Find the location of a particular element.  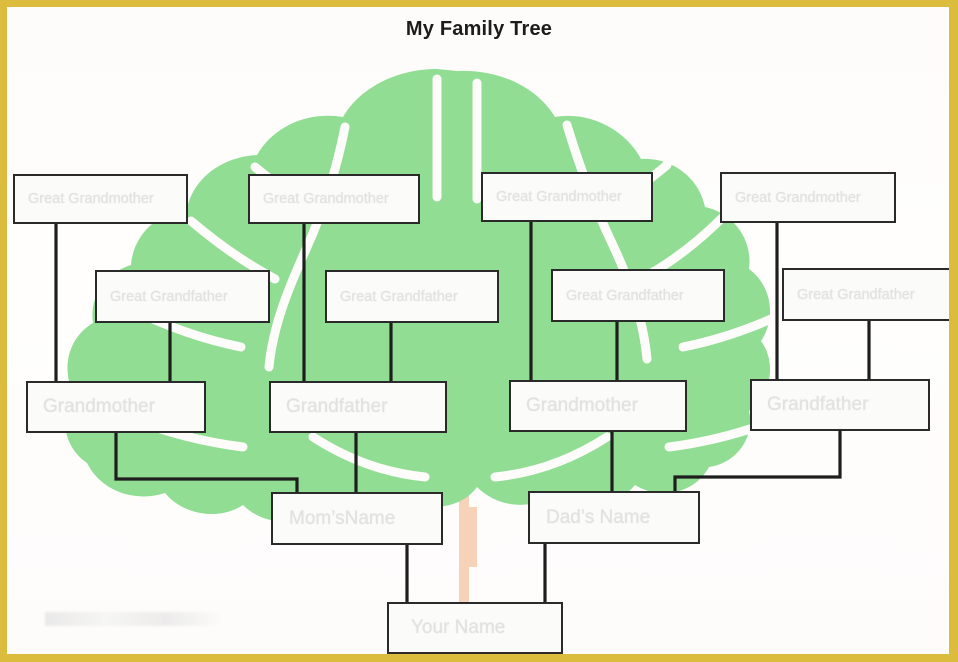

connector-gf-paternal is located at coordinates (757, 461).